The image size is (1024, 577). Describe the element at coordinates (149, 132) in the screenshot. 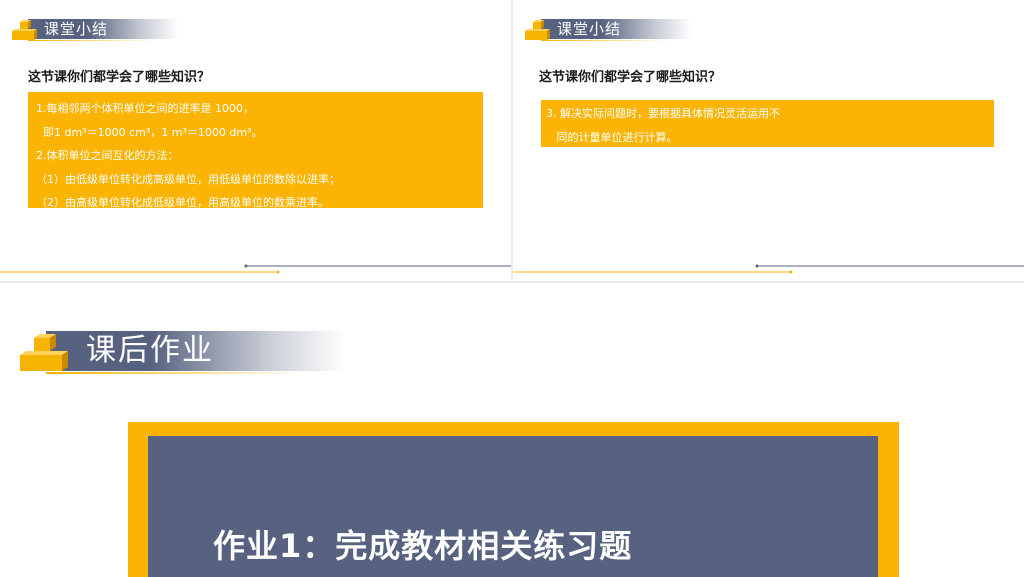

I see `summary-line: 即1 dm³＝1000 cm³，1 m³＝1000 dm³。` at that location.